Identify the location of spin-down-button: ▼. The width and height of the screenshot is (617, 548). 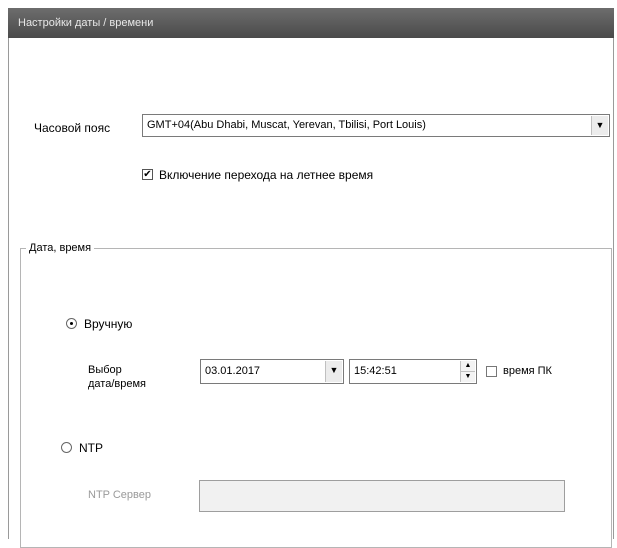
(468, 376).